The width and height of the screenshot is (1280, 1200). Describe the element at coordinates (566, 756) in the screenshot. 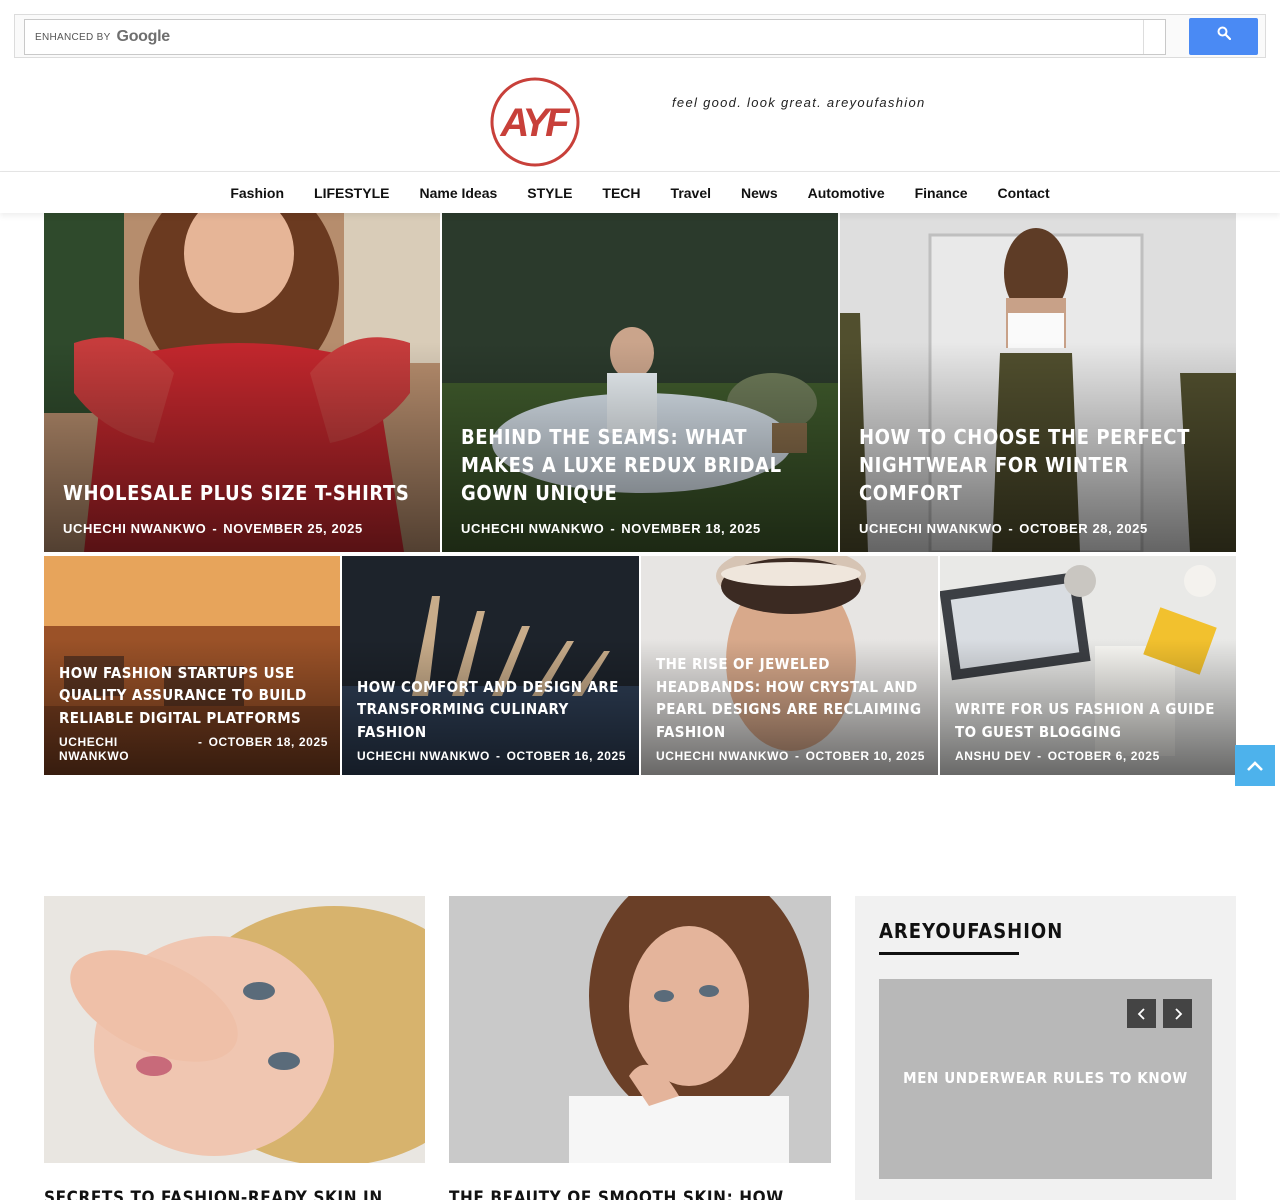

I see `post-date: OCTOBER 16, 2025` at that location.